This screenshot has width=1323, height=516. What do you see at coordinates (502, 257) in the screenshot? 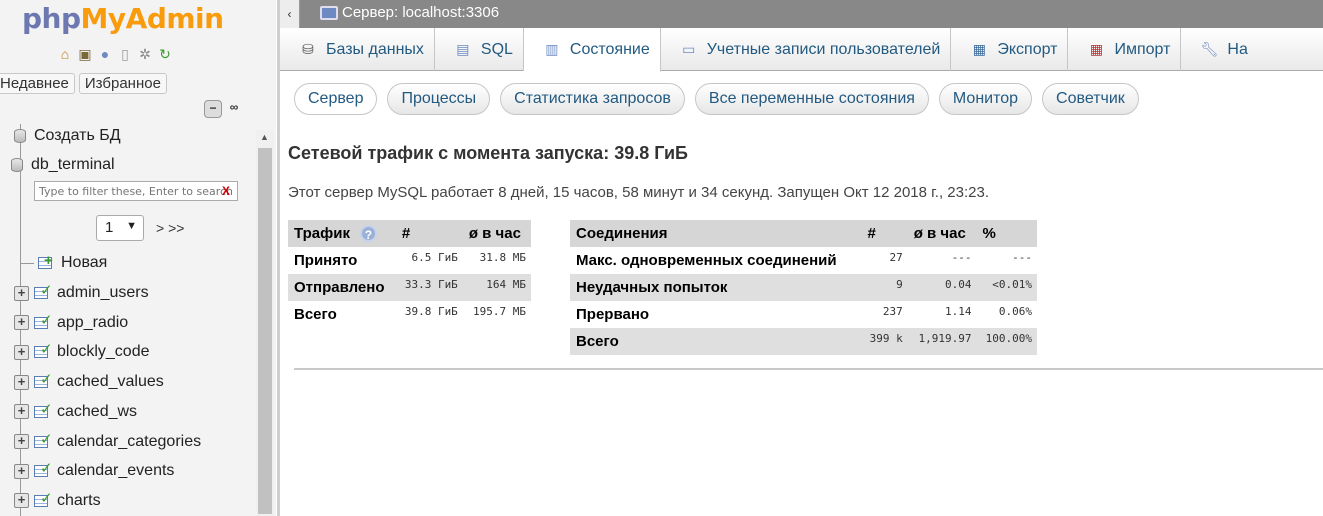
I see `row-value: 31.8 МБ` at bounding box center [502, 257].